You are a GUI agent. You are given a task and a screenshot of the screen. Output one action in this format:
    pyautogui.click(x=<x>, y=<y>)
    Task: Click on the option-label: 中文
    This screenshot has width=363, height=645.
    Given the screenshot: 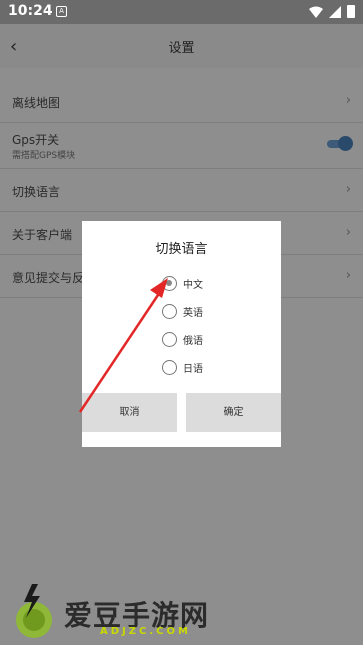 What is the action you would take?
    pyautogui.click(x=193, y=285)
    